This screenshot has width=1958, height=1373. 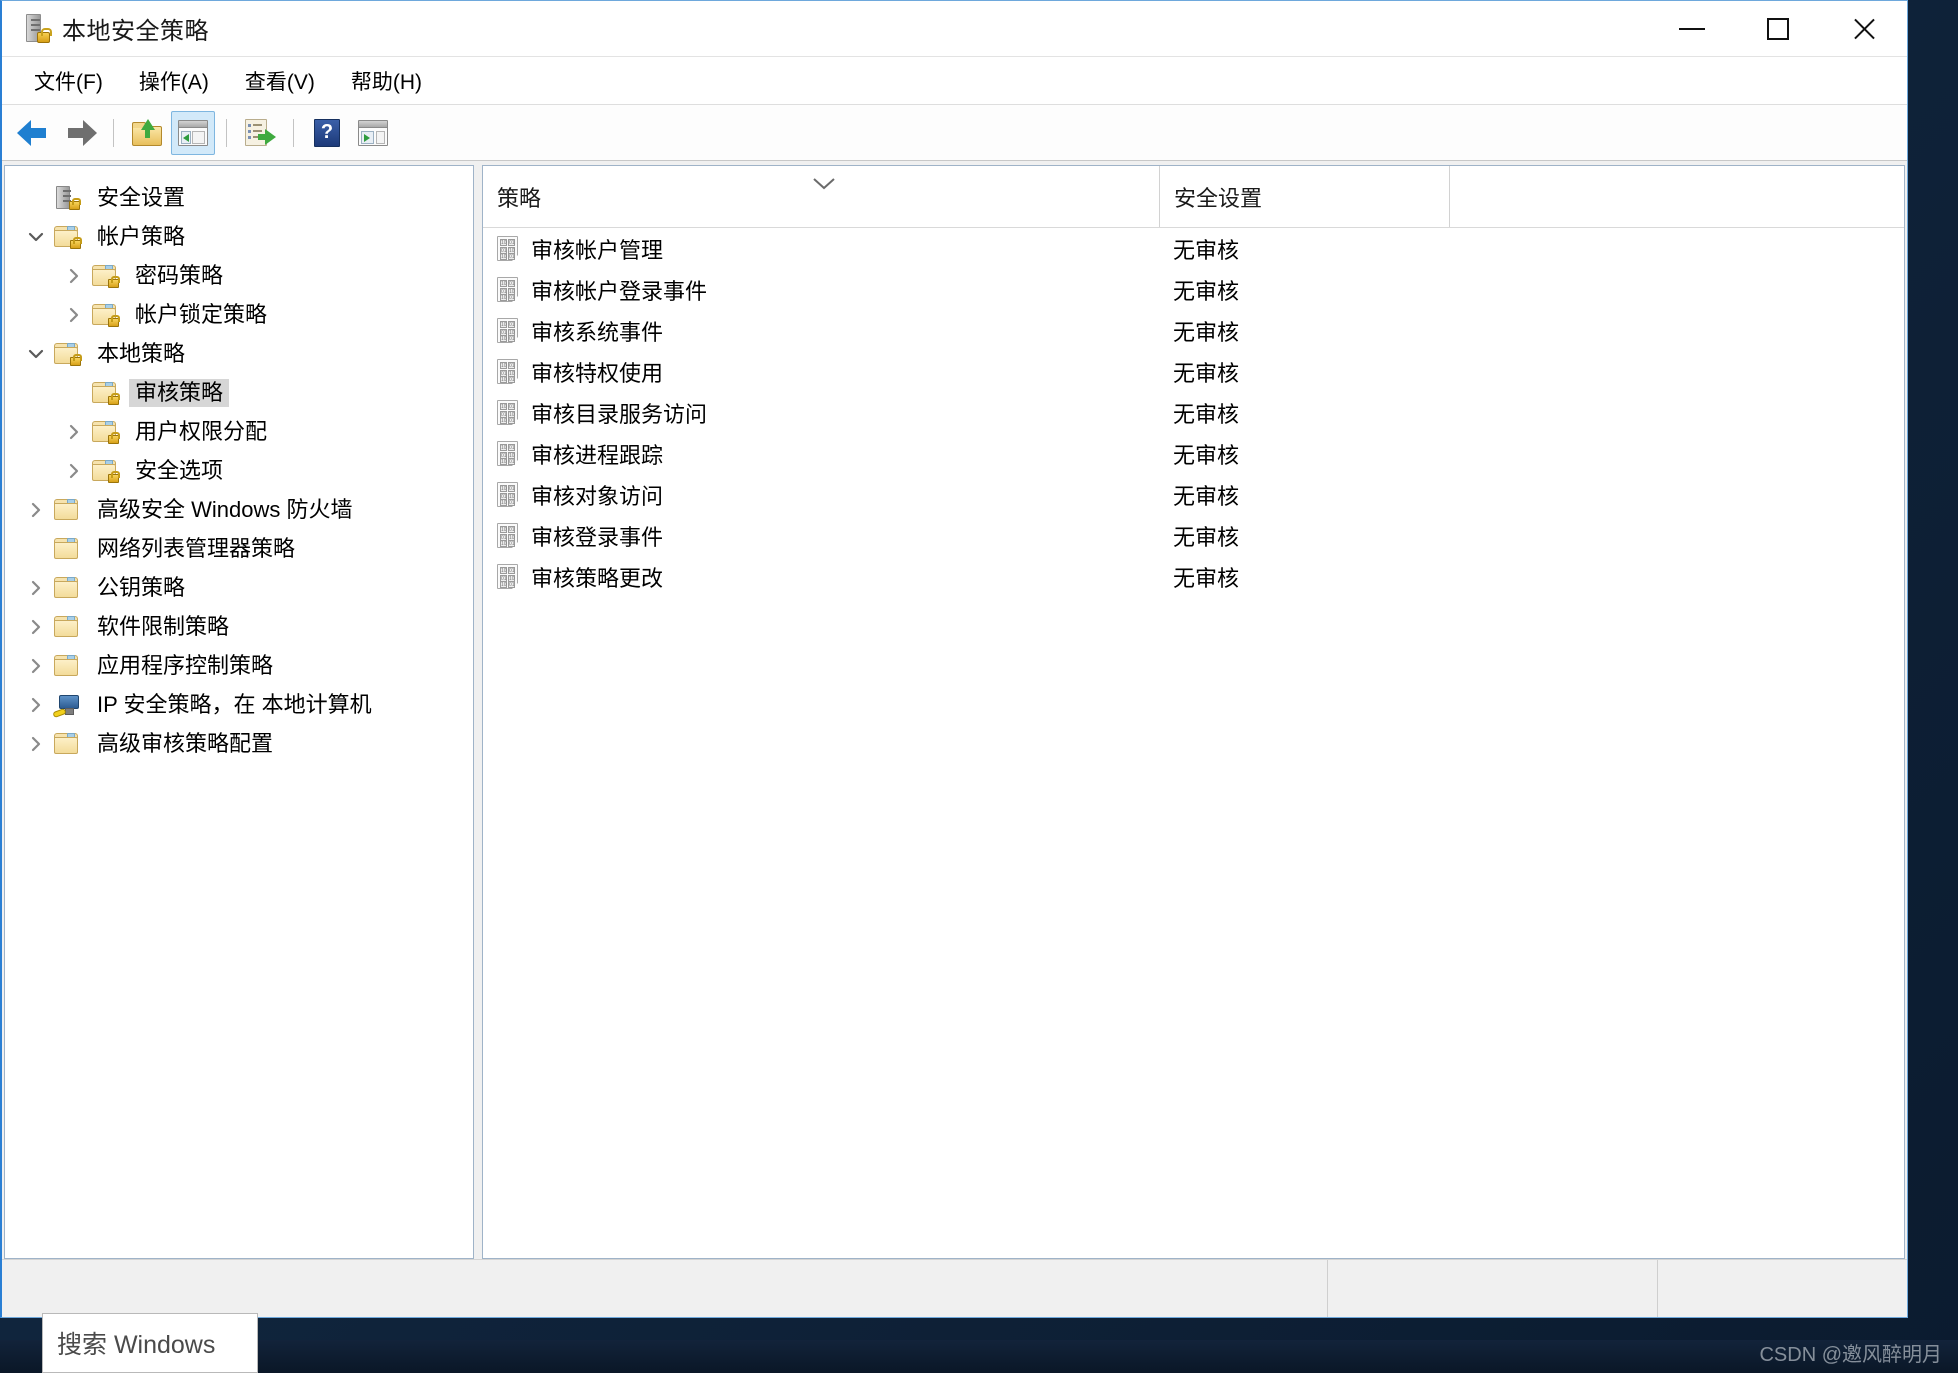 I want to click on forward-button, so click(x=80, y=133).